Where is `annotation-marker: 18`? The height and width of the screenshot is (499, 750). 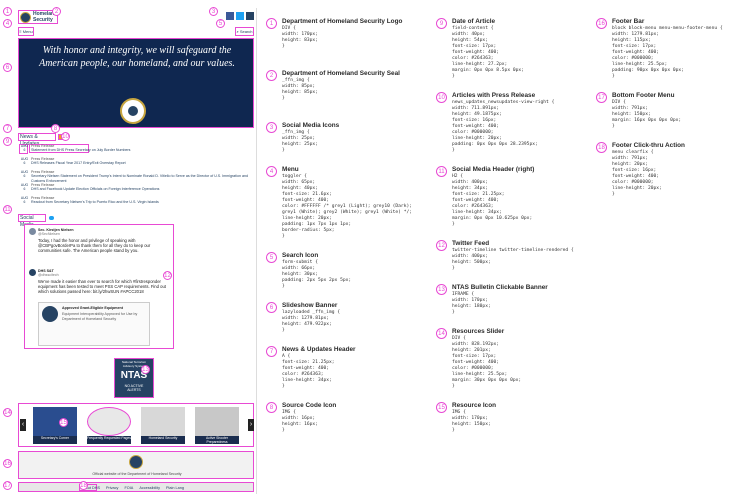
annotation-marker: 18 is located at coordinates (83, 485).